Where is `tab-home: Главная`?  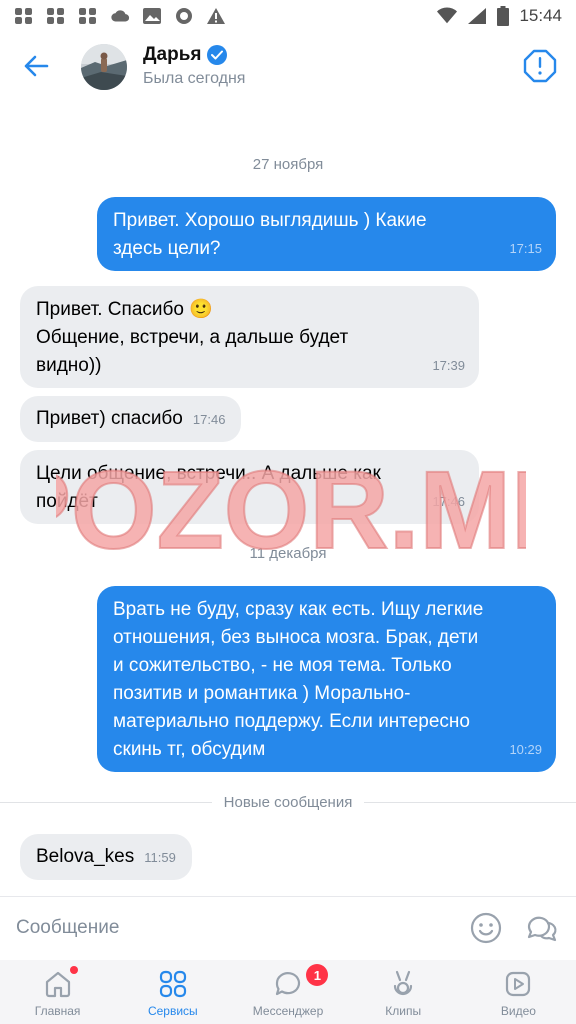 tab-home: Главная is located at coordinates (57, 992).